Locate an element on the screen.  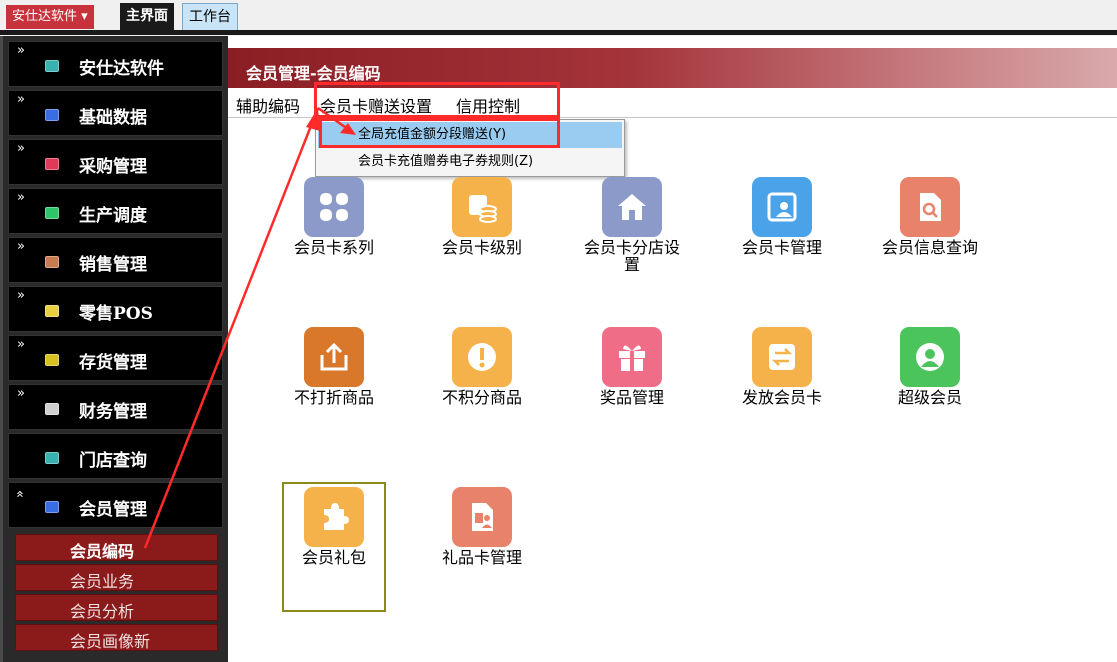
subnav-member-analysis: 会员分析 is located at coordinates (116, 607).